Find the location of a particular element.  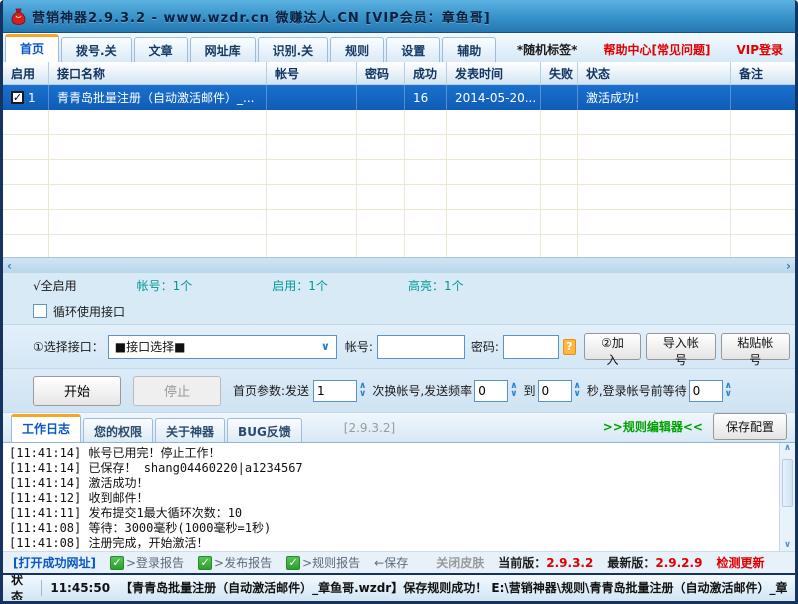

tab-work-log: 工作日志 is located at coordinates (46, 428).